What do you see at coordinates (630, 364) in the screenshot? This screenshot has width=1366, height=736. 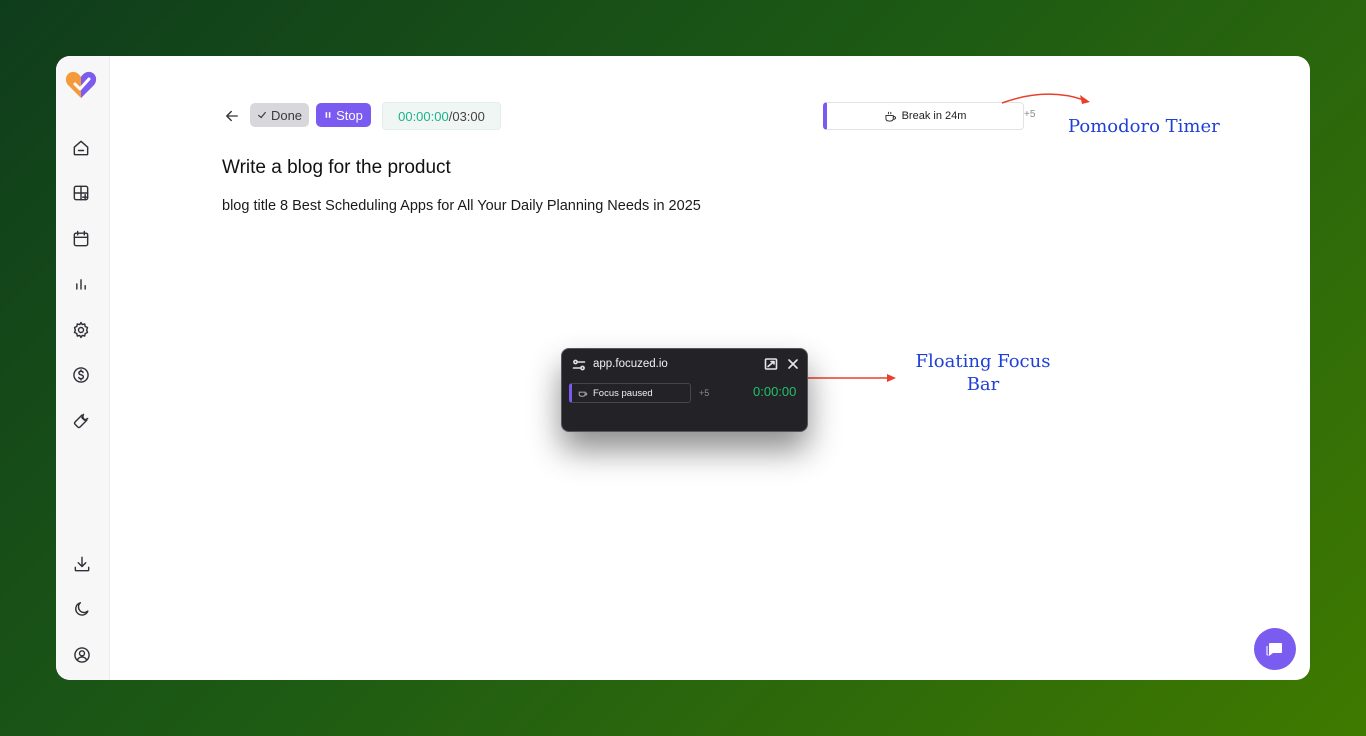 I see `floating-bar-title: app.focuzed.io` at bounding box center [630, 364].